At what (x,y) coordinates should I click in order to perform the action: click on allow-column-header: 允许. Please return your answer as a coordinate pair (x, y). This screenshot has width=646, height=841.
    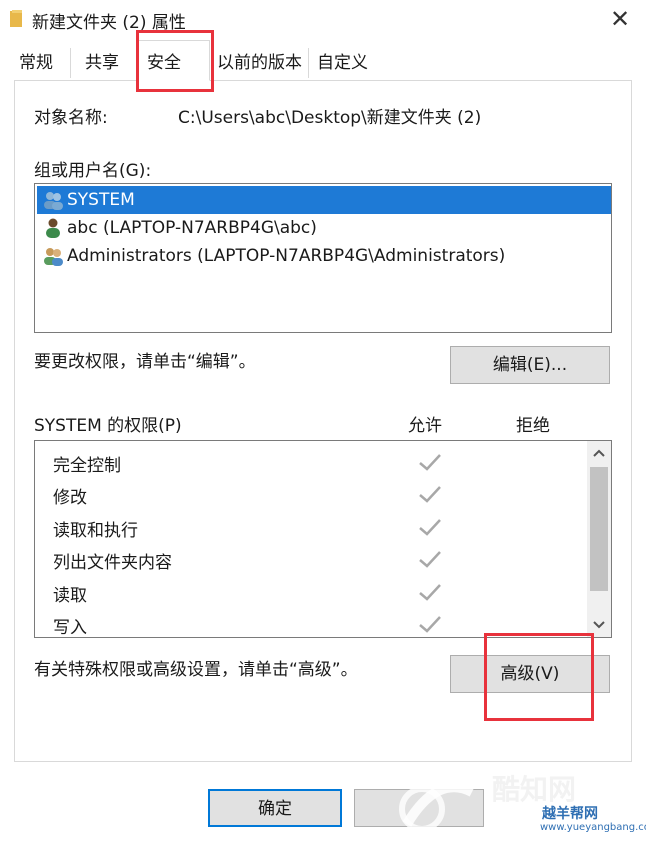
    Looking at the image, I should click on (425, 426).